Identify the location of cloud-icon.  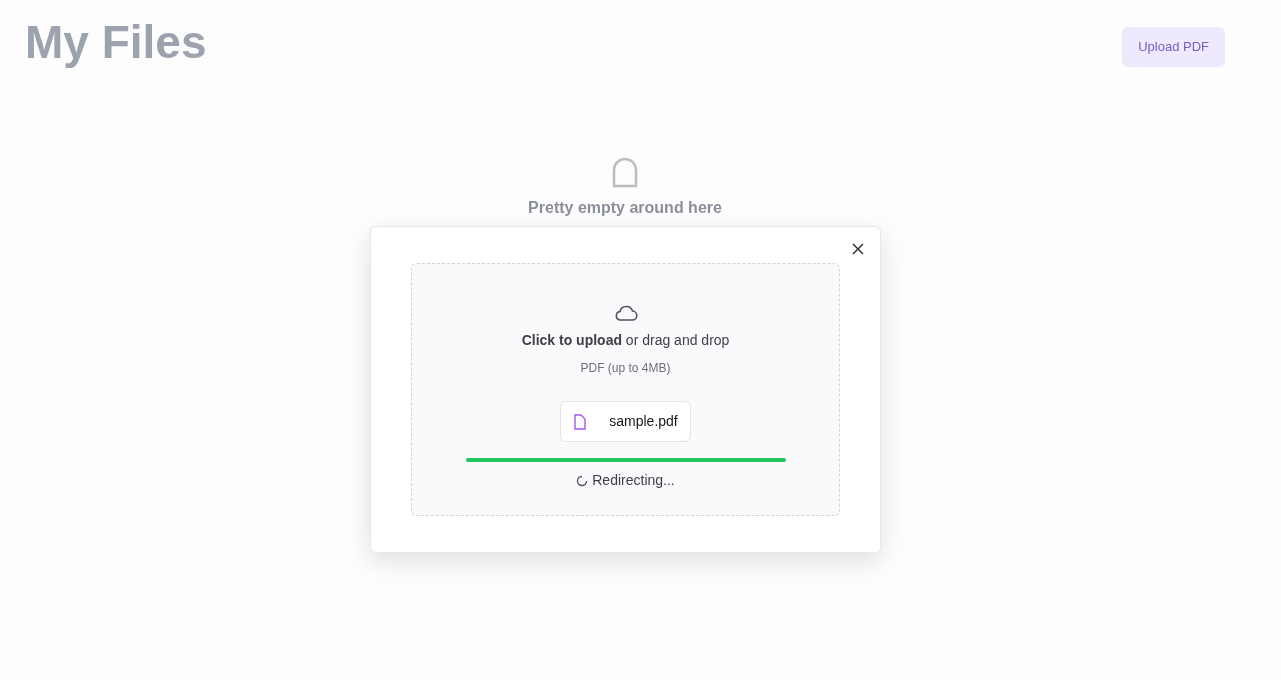
(625, 313).